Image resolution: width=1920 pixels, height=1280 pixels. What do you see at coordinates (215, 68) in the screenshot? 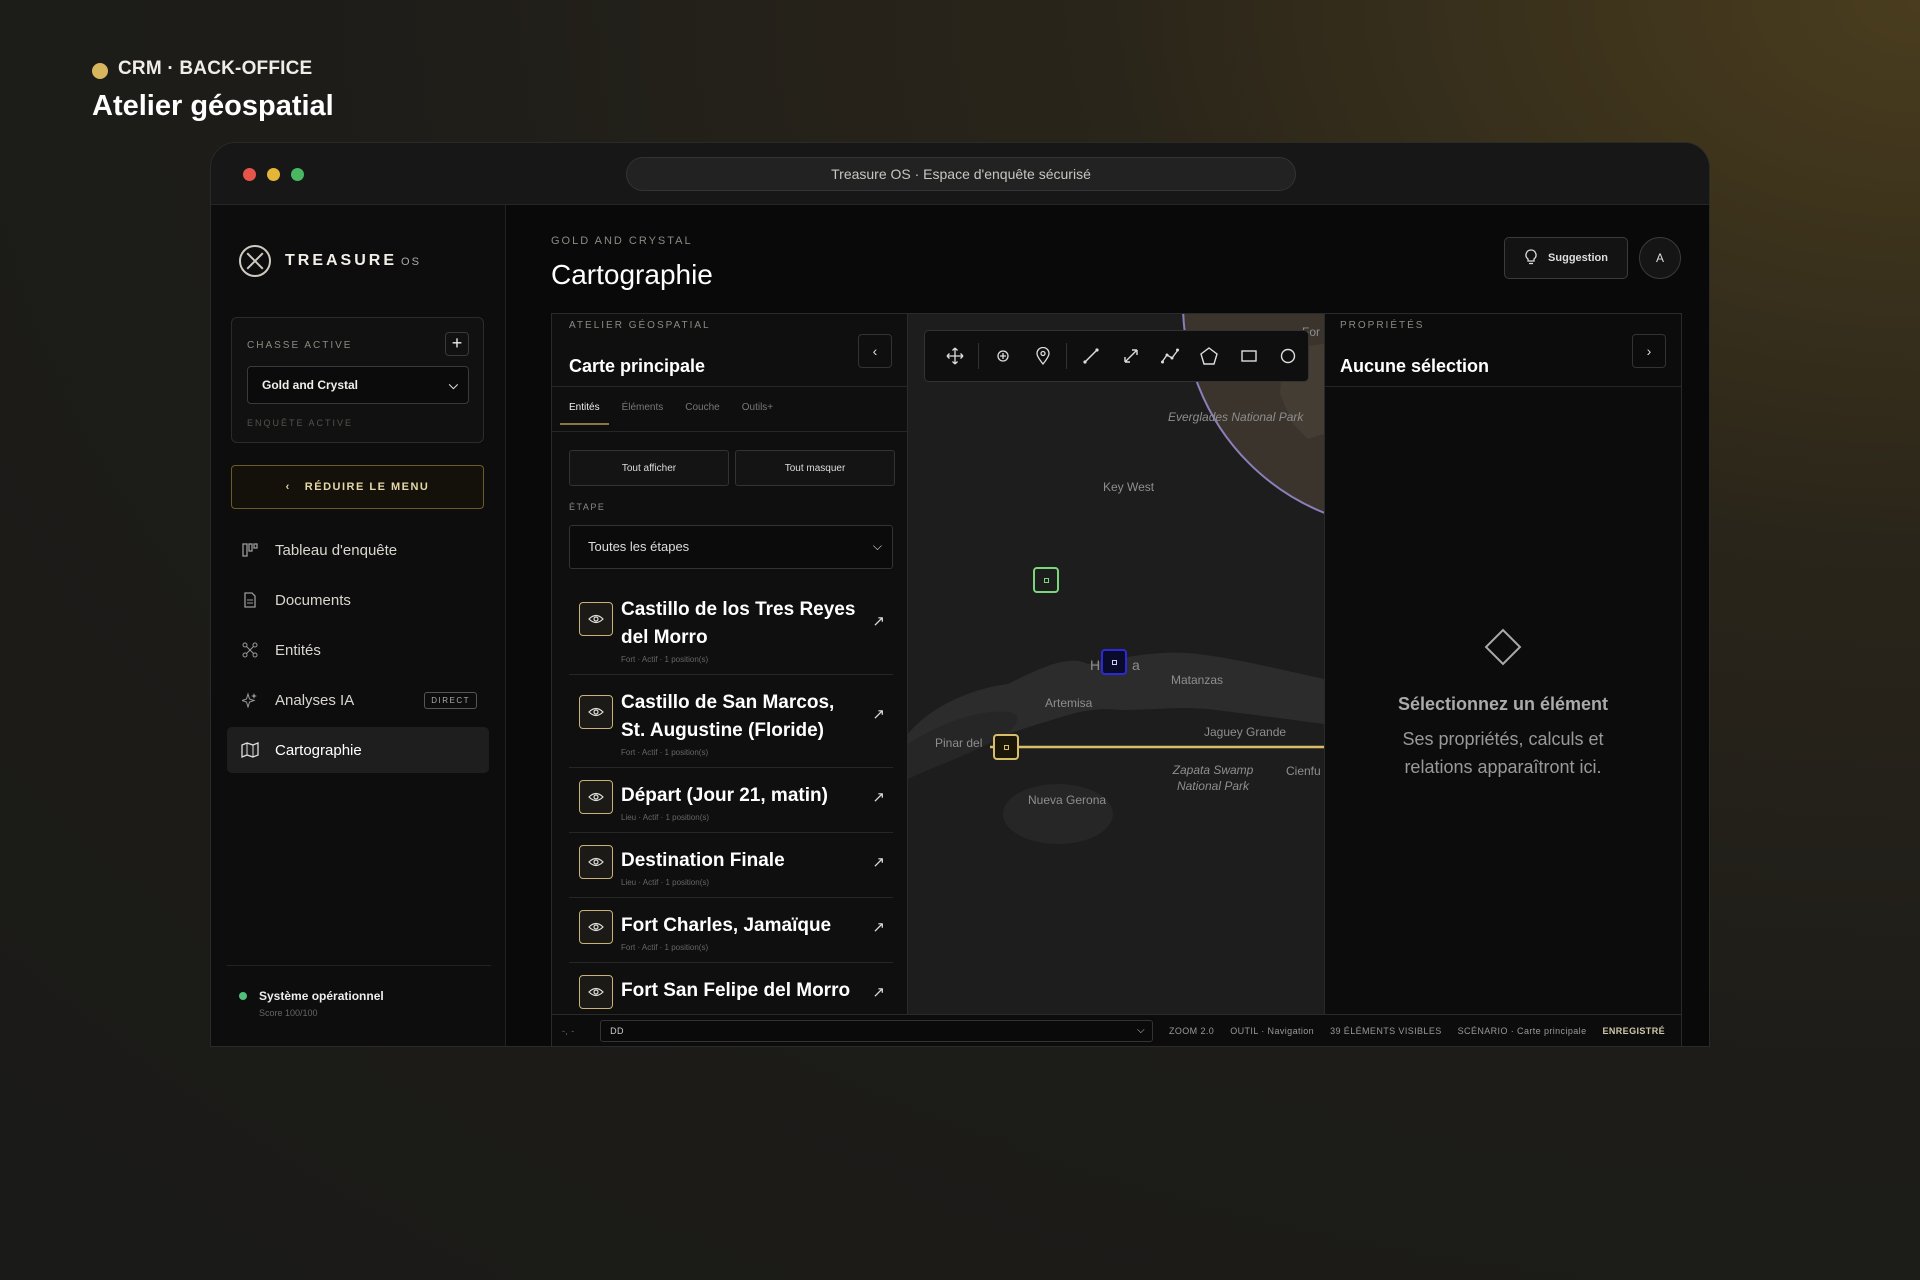
I see `crm-kicker-label: CRM · BACK-OFFICE` at bounding box center [215, 68].